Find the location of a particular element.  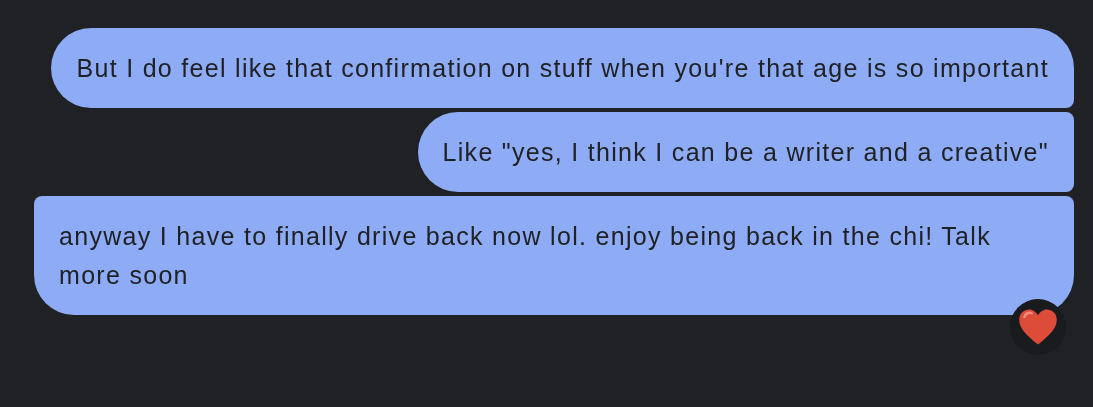

reaction-badge is located at coordinates (1038, 327).